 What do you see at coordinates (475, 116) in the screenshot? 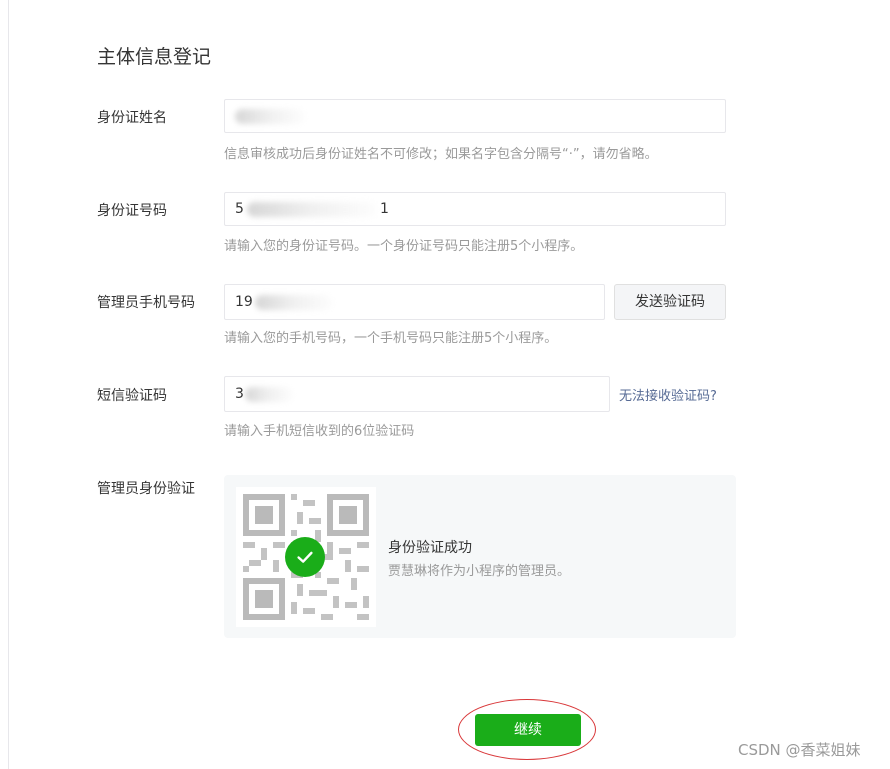
I see `name-input` at bounding box center [475, 116].